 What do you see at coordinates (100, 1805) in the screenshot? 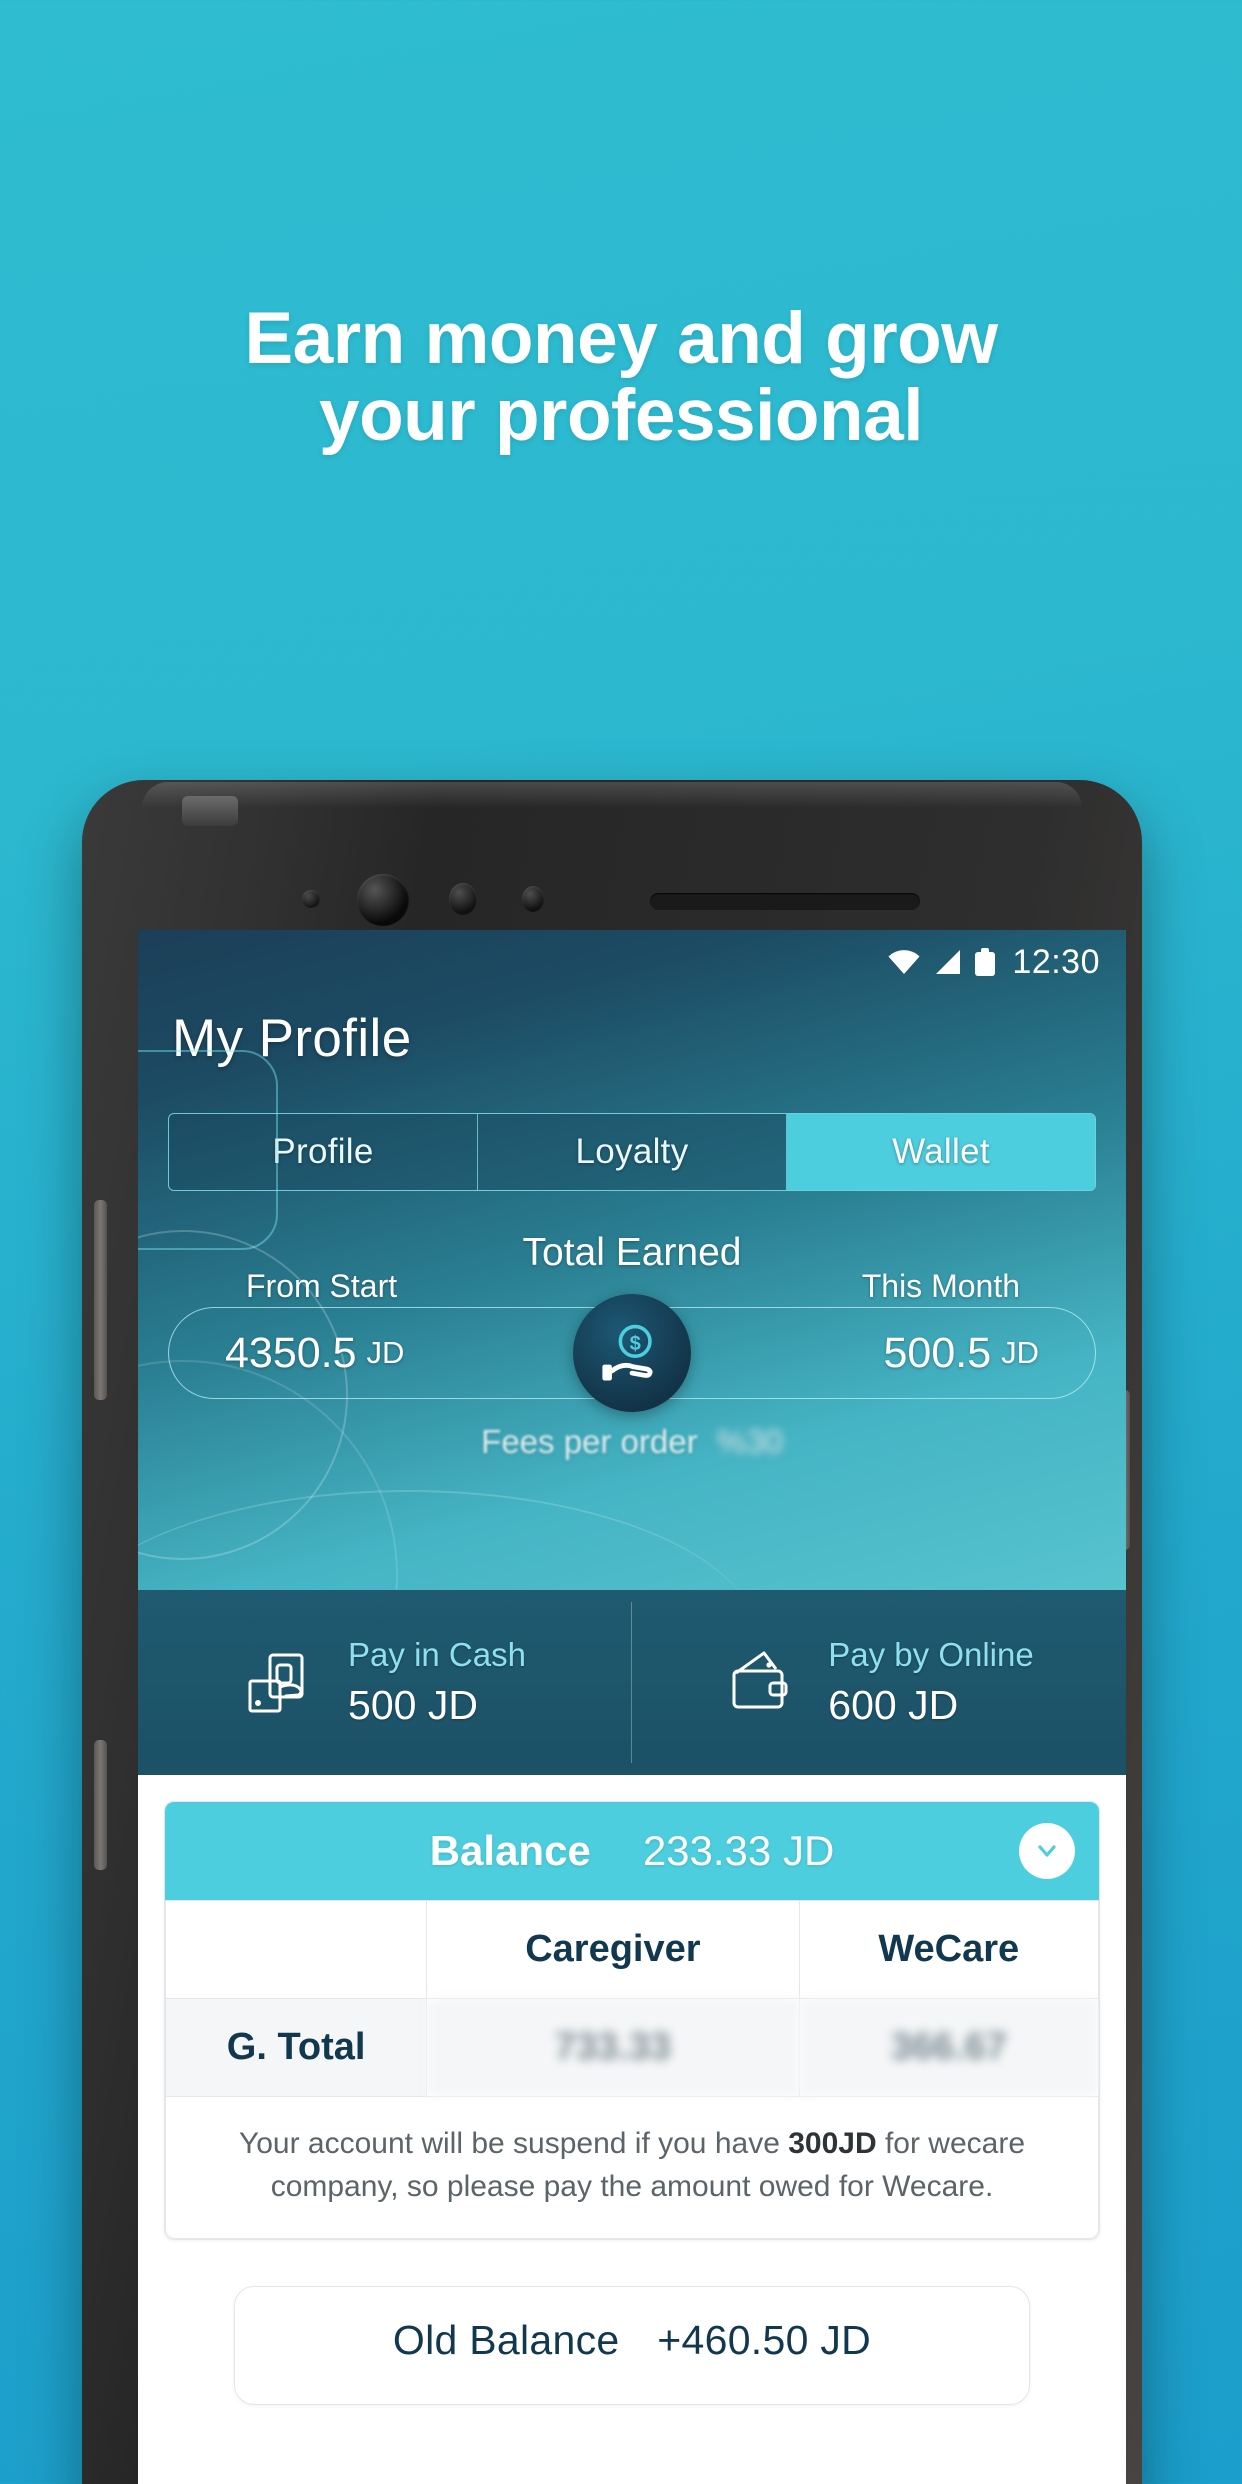
I see `assistant-button` at bounding box center [100, 1805].